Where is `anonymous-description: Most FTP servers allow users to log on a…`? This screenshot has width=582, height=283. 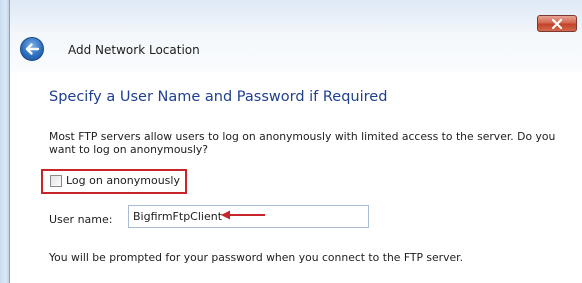 anonymous-description: Most FTP servers allow users to log on a… is located at coordinates (302, 143).